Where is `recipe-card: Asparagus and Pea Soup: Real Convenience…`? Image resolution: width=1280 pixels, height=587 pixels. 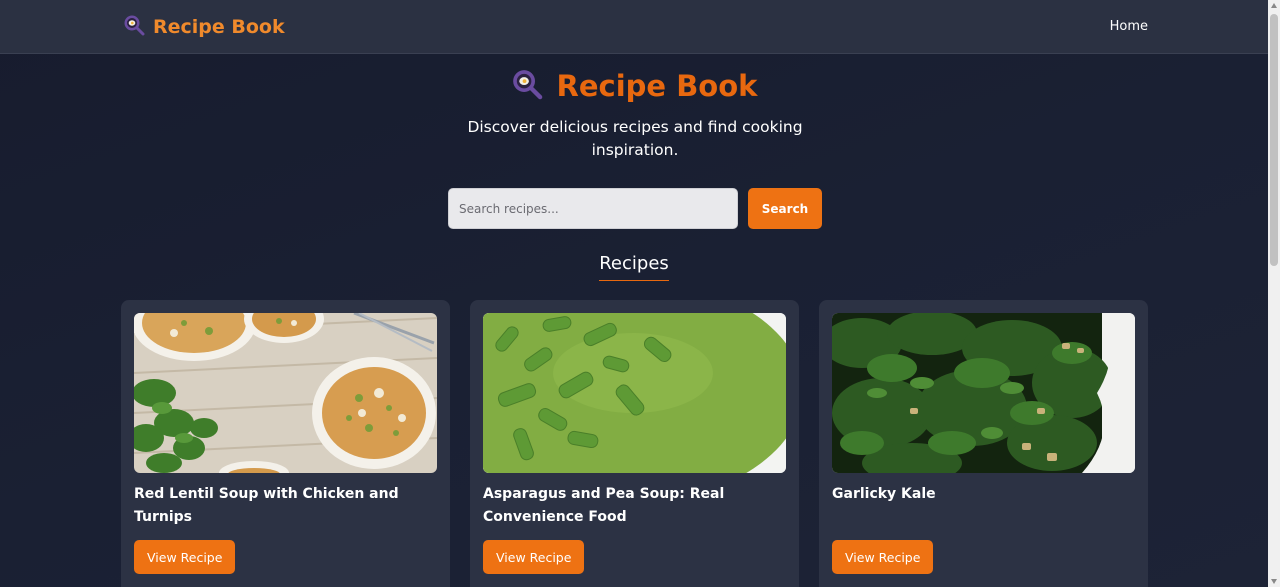 recipe-card: Asparagus and Pea Soup: Real Convenience… is located at coordinates (634, 443).